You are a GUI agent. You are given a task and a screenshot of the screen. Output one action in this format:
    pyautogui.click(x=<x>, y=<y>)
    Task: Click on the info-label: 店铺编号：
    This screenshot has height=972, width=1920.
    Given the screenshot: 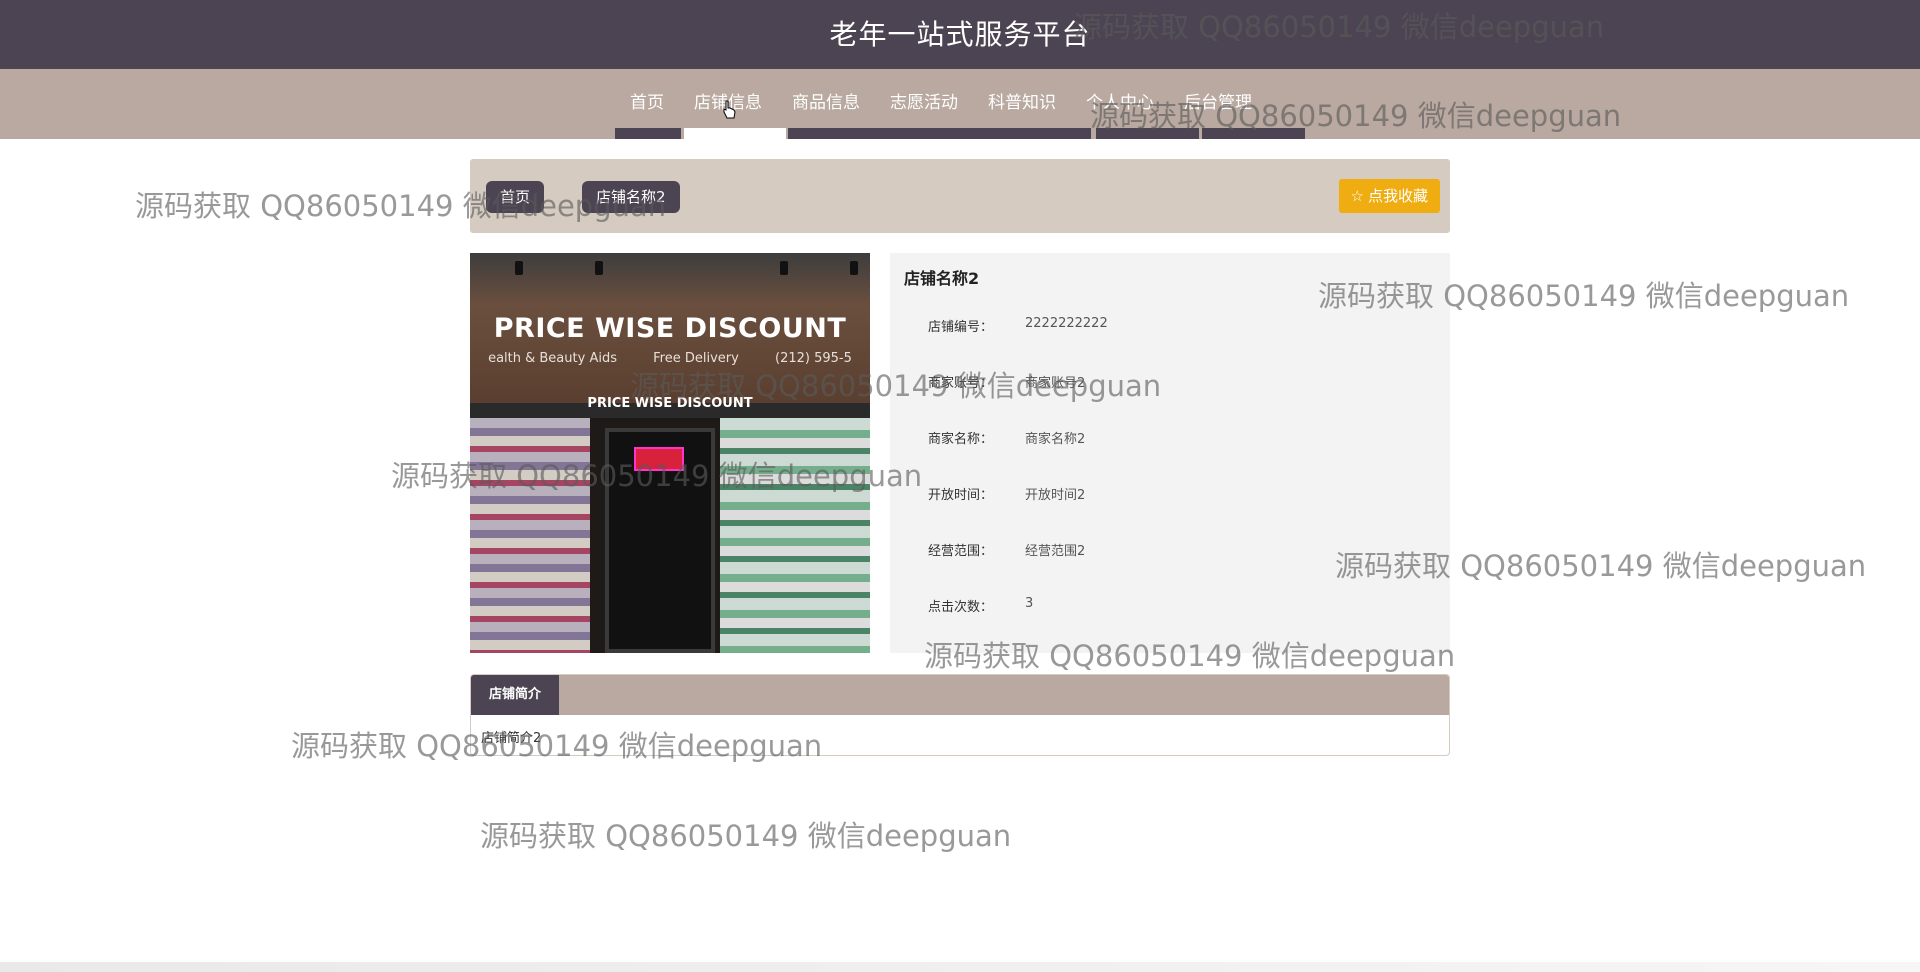 What is the action you would take?
    pyautogui.click(x=961, y=327)
    